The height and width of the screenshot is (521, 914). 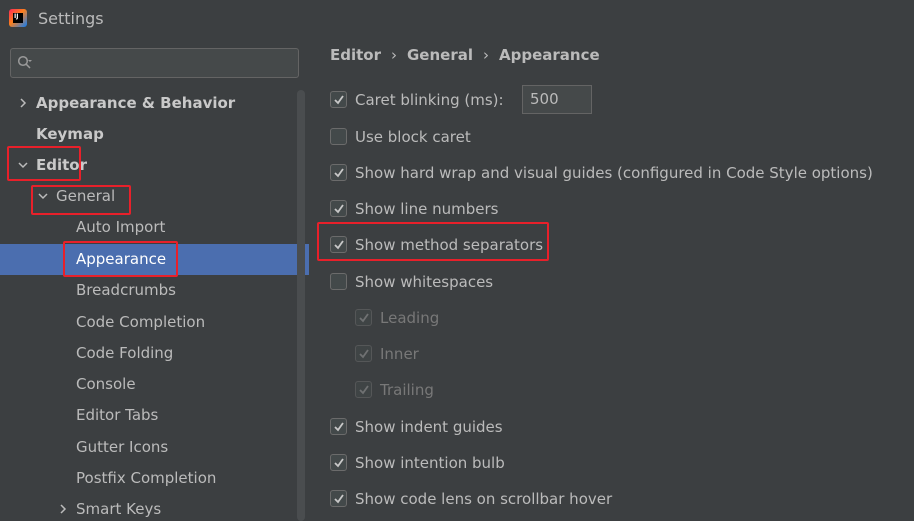 I want to click on window-title: Settings, so click(x=71, y=18).